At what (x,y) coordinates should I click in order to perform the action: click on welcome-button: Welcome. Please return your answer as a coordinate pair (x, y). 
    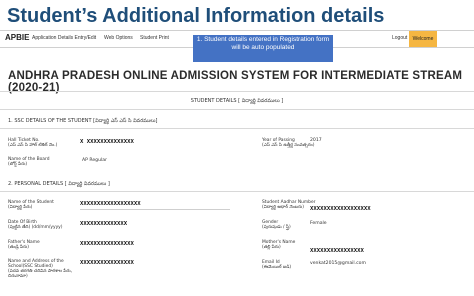
    Looking at the image, I should click on (423, 39).